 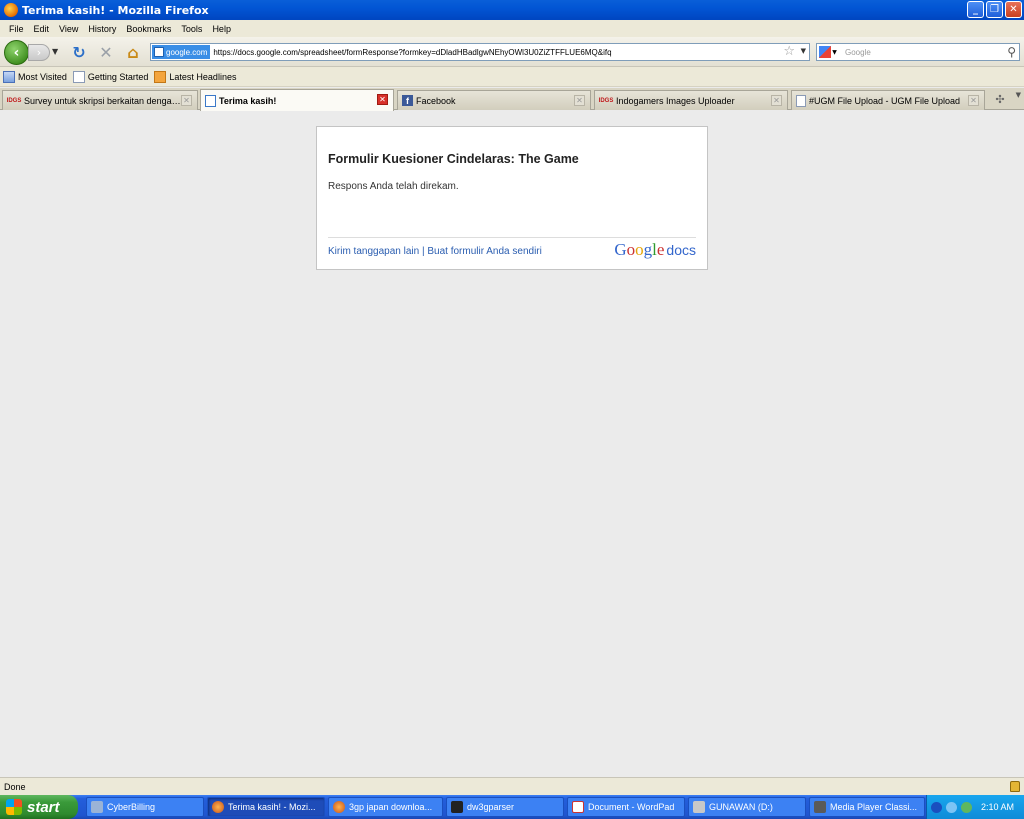 What do you see at coordinates (936, 807) in the screenshot?
I see `tray-expand-icon` at bounding box center [936, 807].